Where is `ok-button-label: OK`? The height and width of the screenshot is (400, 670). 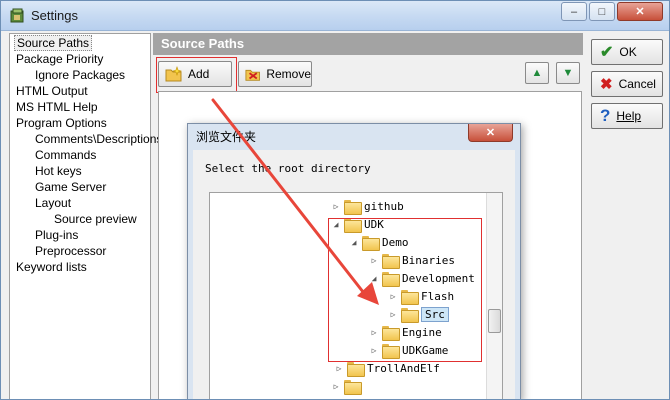 ok-button-label: OK is located at coordinates (628, 52).